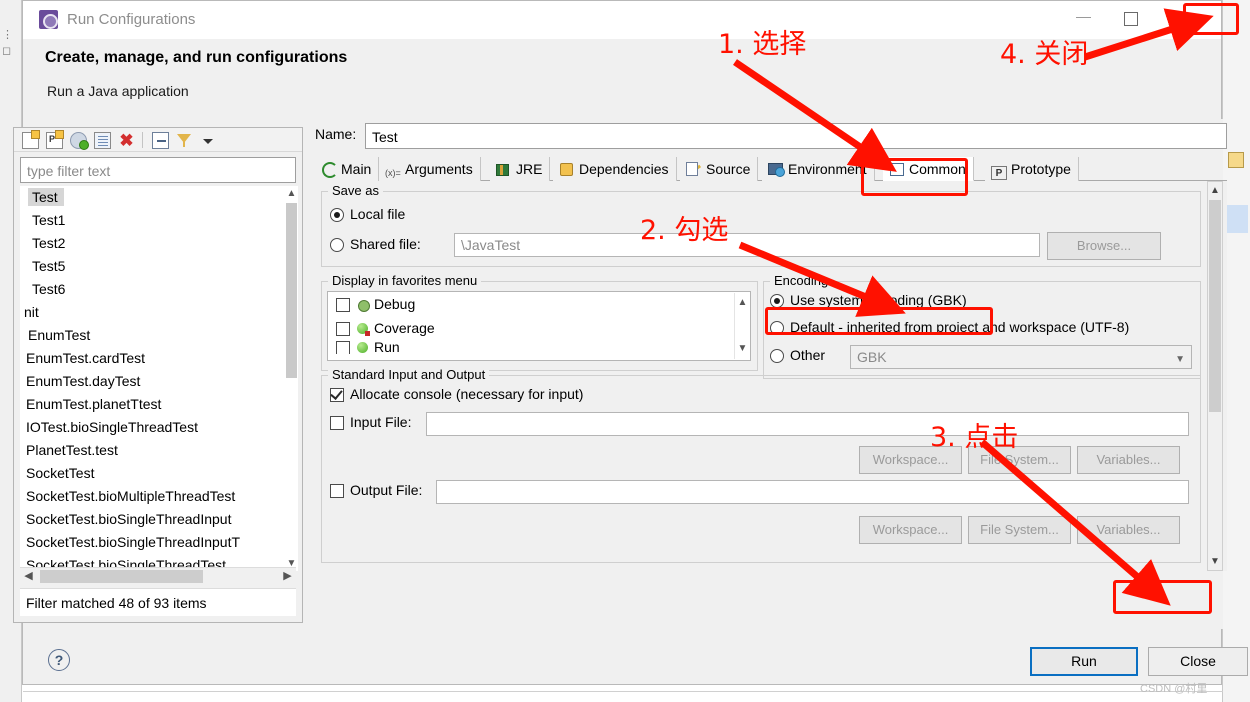 Image resolution: width=1250 pixels, height=702 pixels. I want to click on other-encoding-radio-row: Other, so click(797, 355).